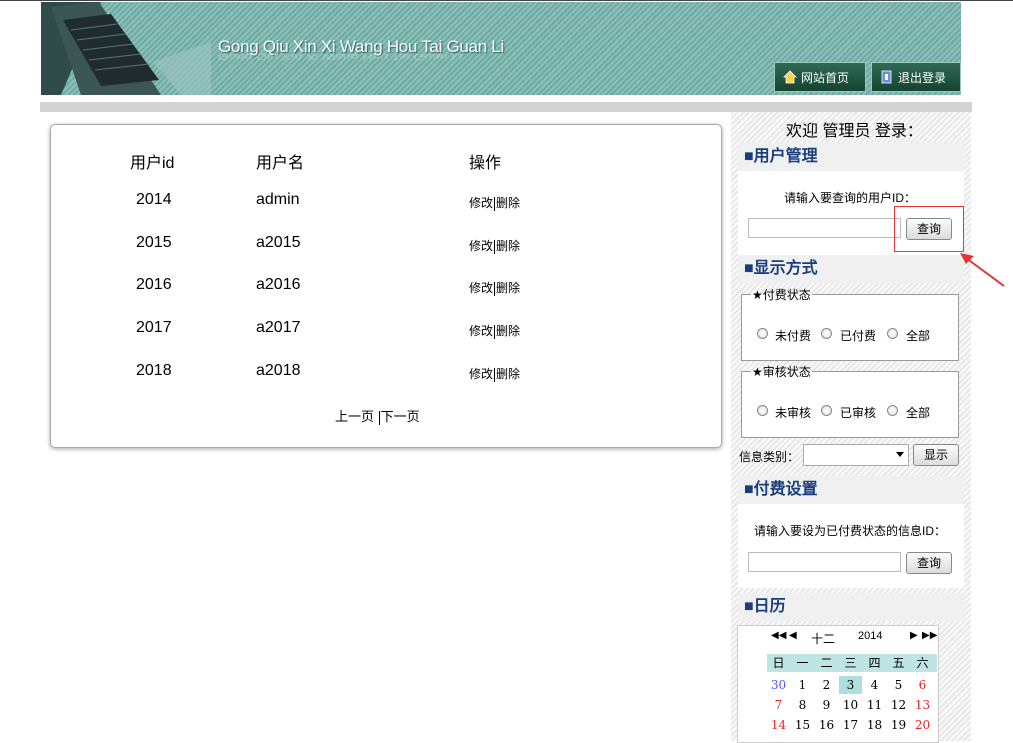 The image size is (1013, 743). What do you see at coordinates (886, 77) in the screenshot?
I see `logout-icon` at bounding box center [886, 77].